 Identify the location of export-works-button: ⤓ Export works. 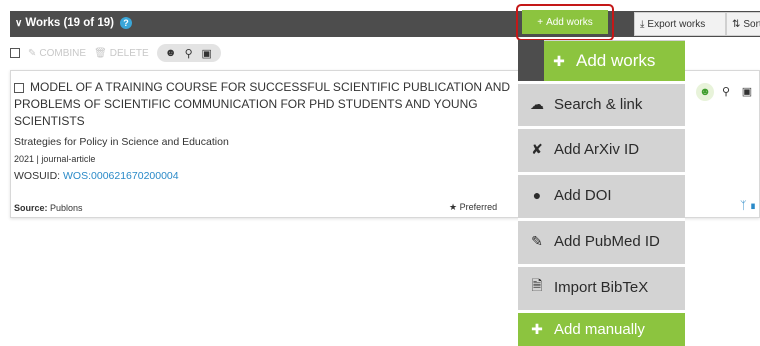
(680, 24).